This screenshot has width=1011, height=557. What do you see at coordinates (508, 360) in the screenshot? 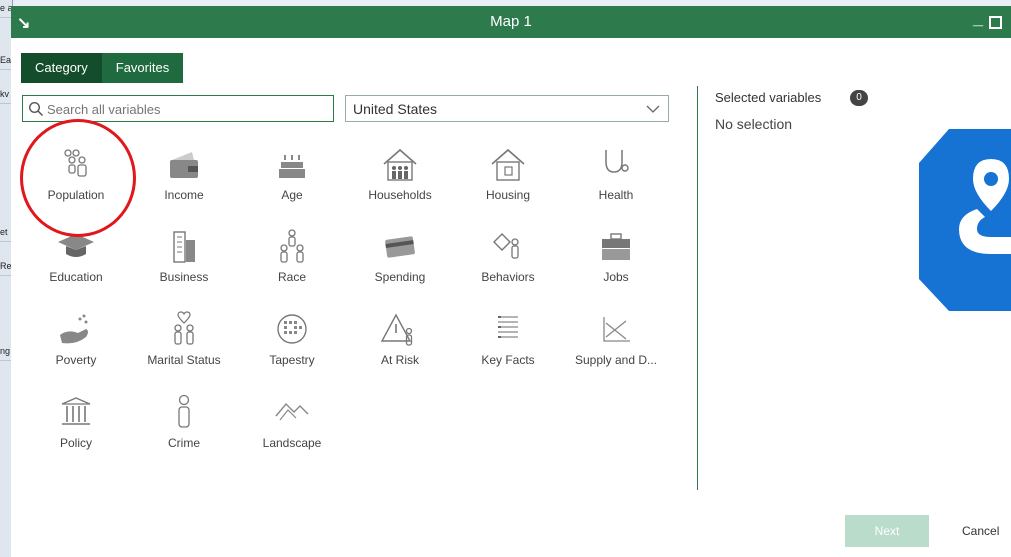
I see `category-label: Key Facts` at bounding box center [508, 360].